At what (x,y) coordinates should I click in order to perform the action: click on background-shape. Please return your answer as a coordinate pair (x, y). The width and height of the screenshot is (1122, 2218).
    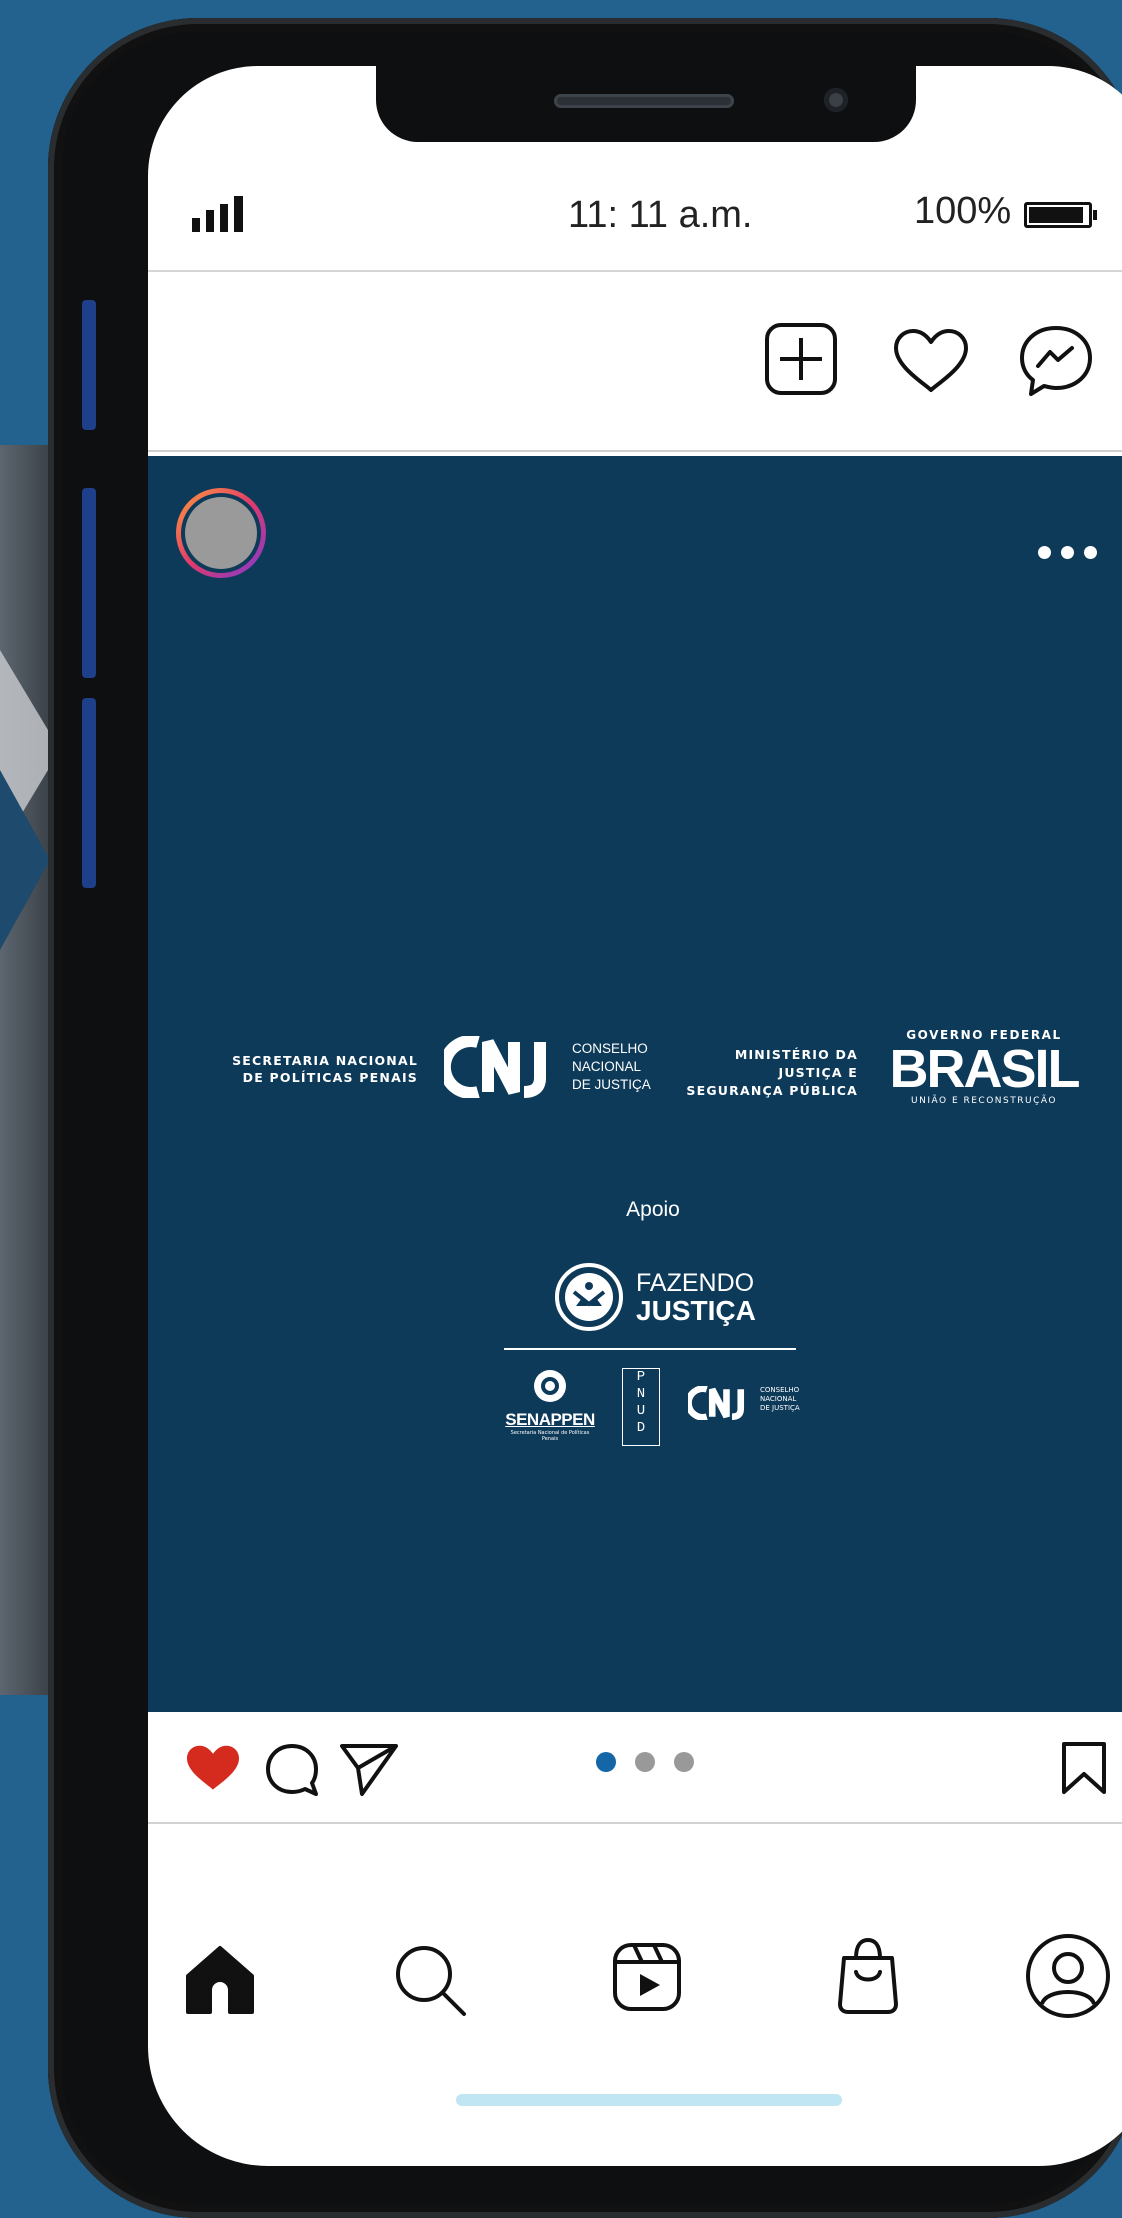
    Looking at the image, I should click on (25, 860).